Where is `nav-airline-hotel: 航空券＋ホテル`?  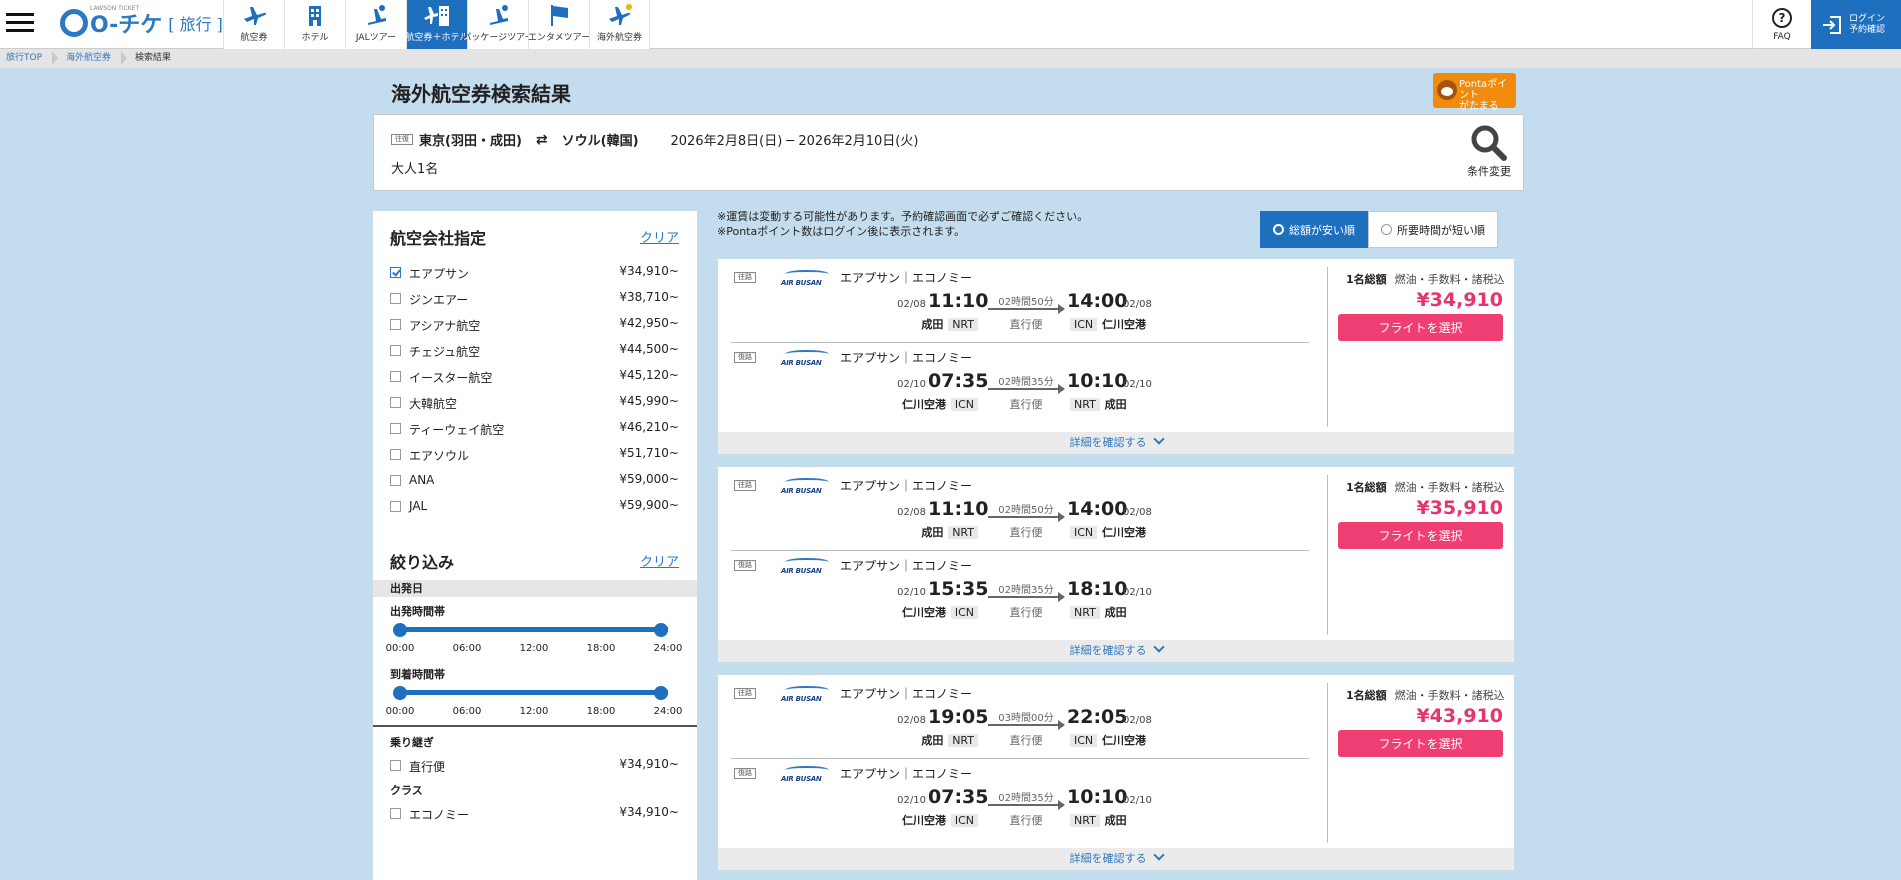
nav-airline-hotel: 航空券＋ホテル is located at coordinates (437, 24).